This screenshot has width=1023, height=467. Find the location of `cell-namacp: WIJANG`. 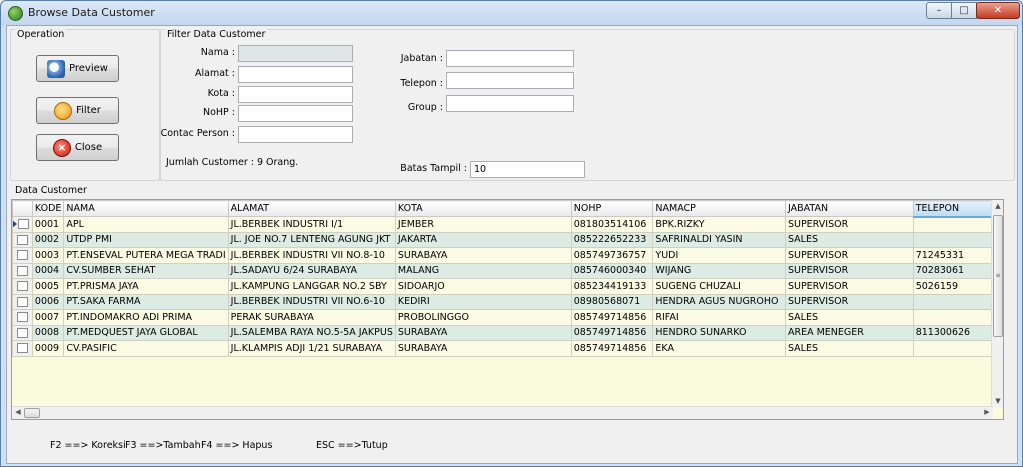

cell-namacp: WIJANG is located at coordinates (719, 270).